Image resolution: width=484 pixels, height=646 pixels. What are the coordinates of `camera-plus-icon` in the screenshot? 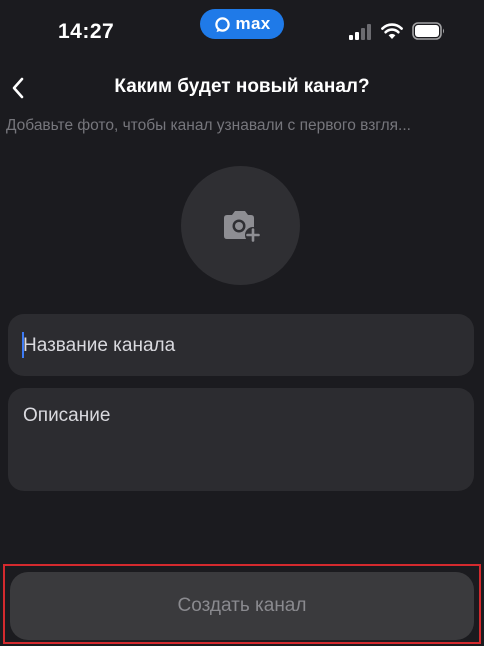 It's located at (242, 226).